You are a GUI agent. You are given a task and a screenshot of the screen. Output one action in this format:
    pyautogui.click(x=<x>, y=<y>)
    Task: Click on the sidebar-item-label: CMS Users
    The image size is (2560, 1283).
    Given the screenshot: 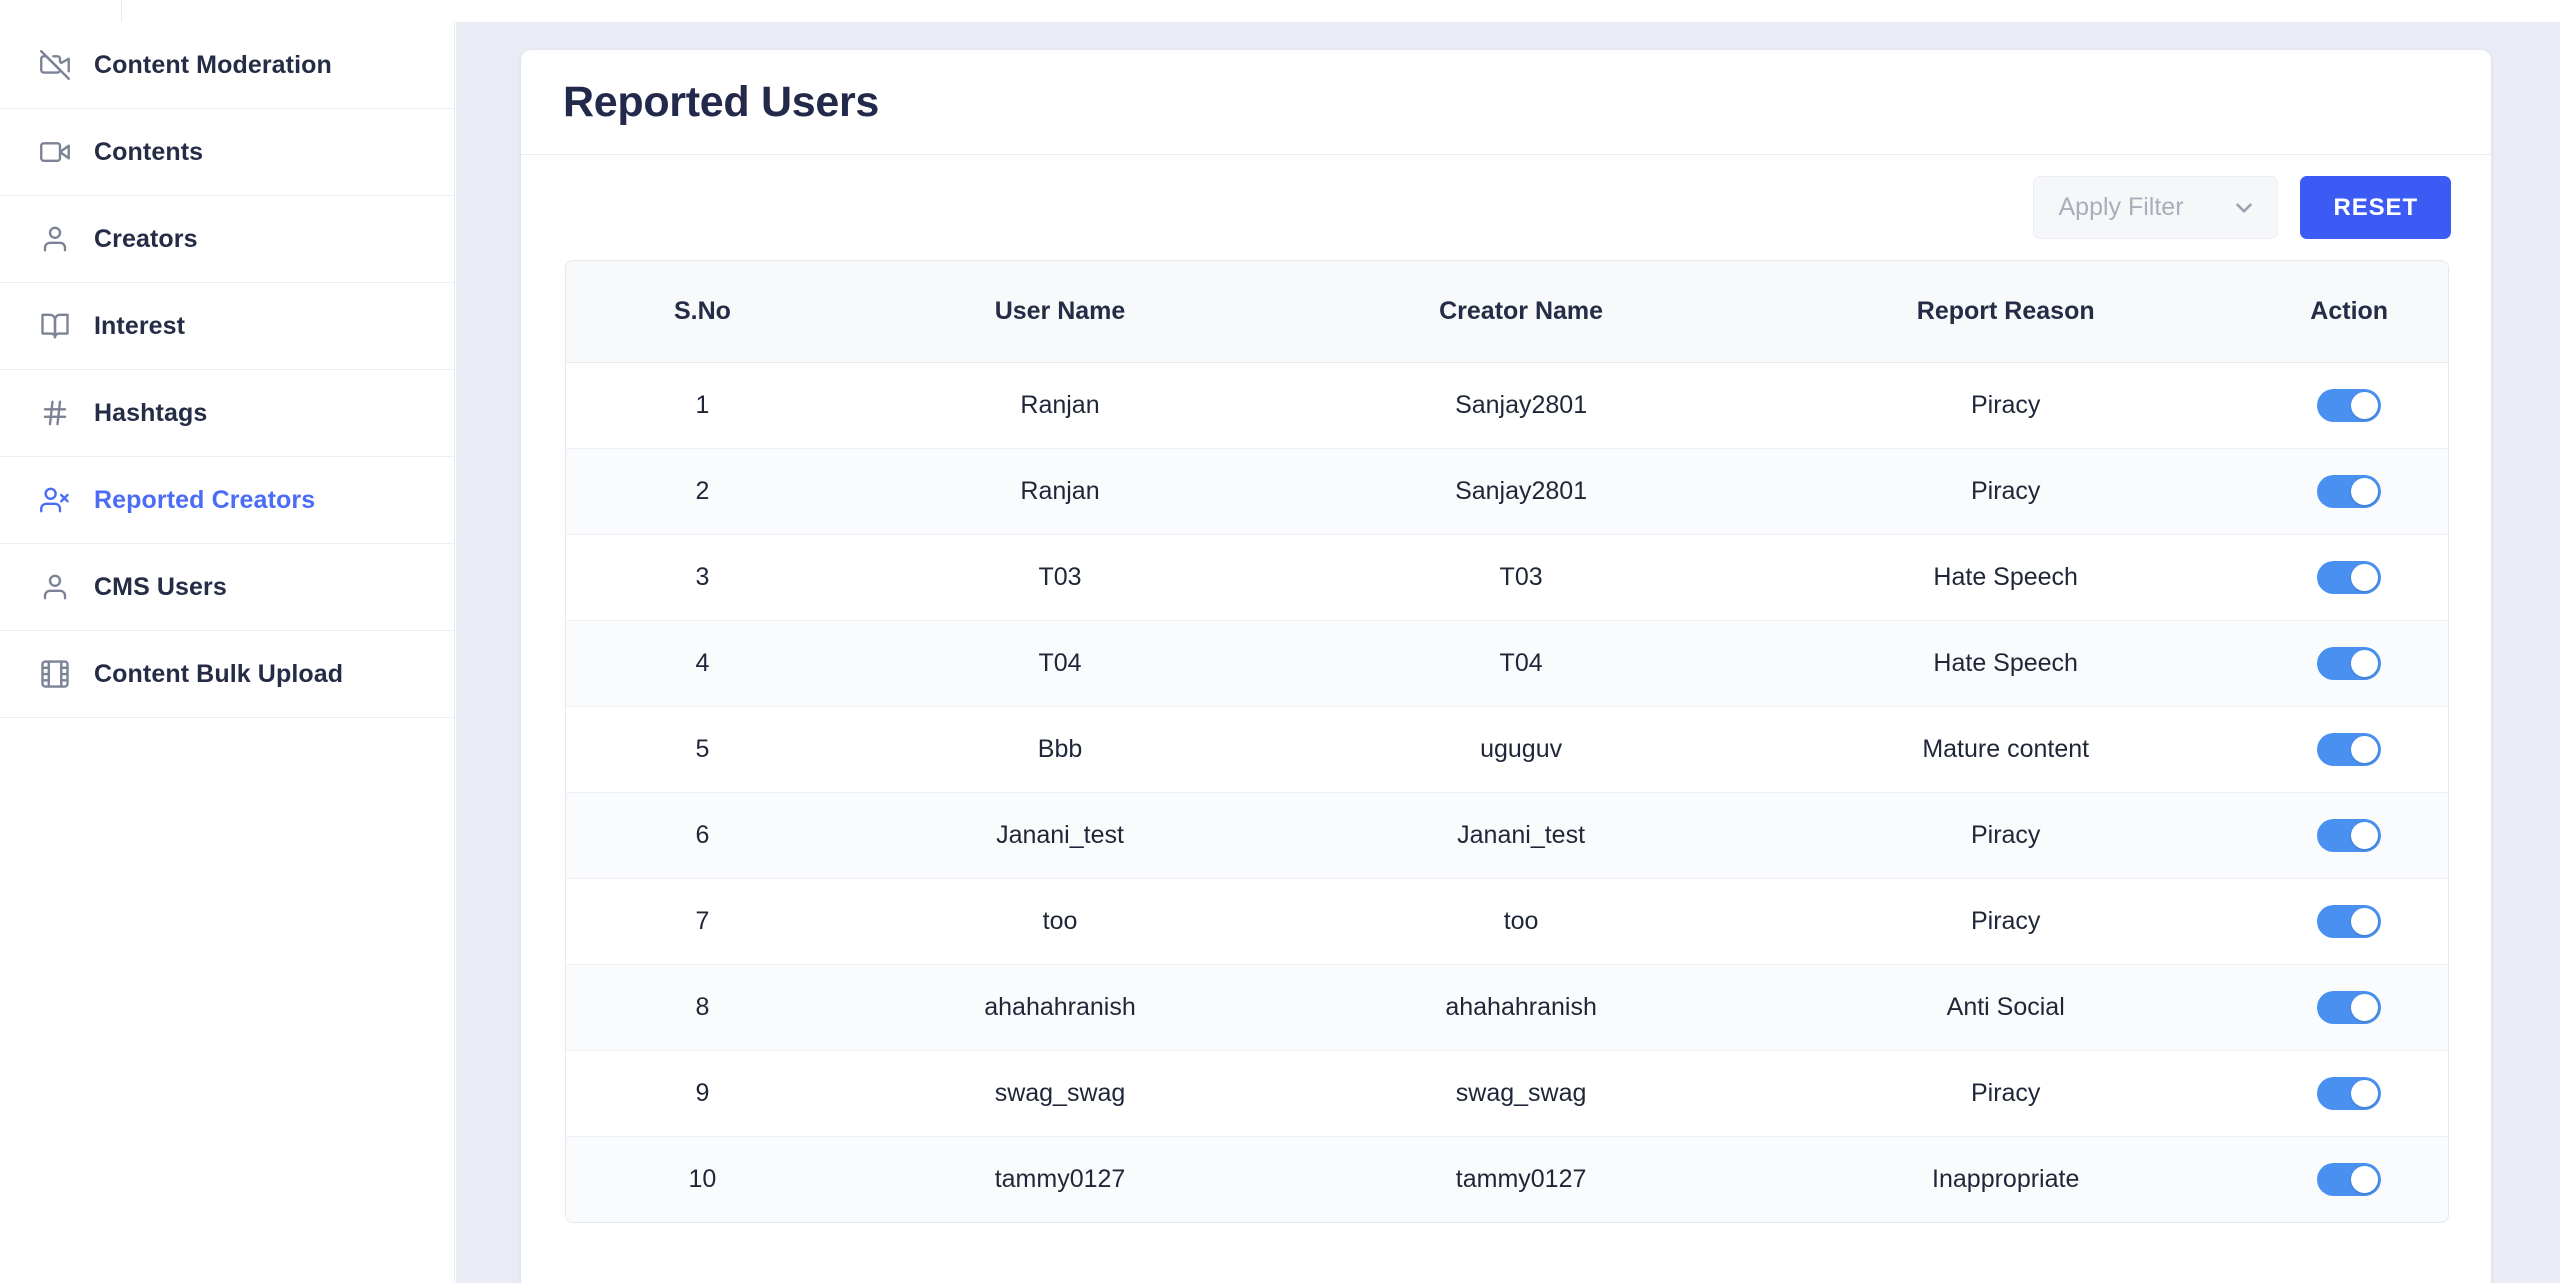 What is the action you would take?
    pyautogui.click(x=160, y=586)
    